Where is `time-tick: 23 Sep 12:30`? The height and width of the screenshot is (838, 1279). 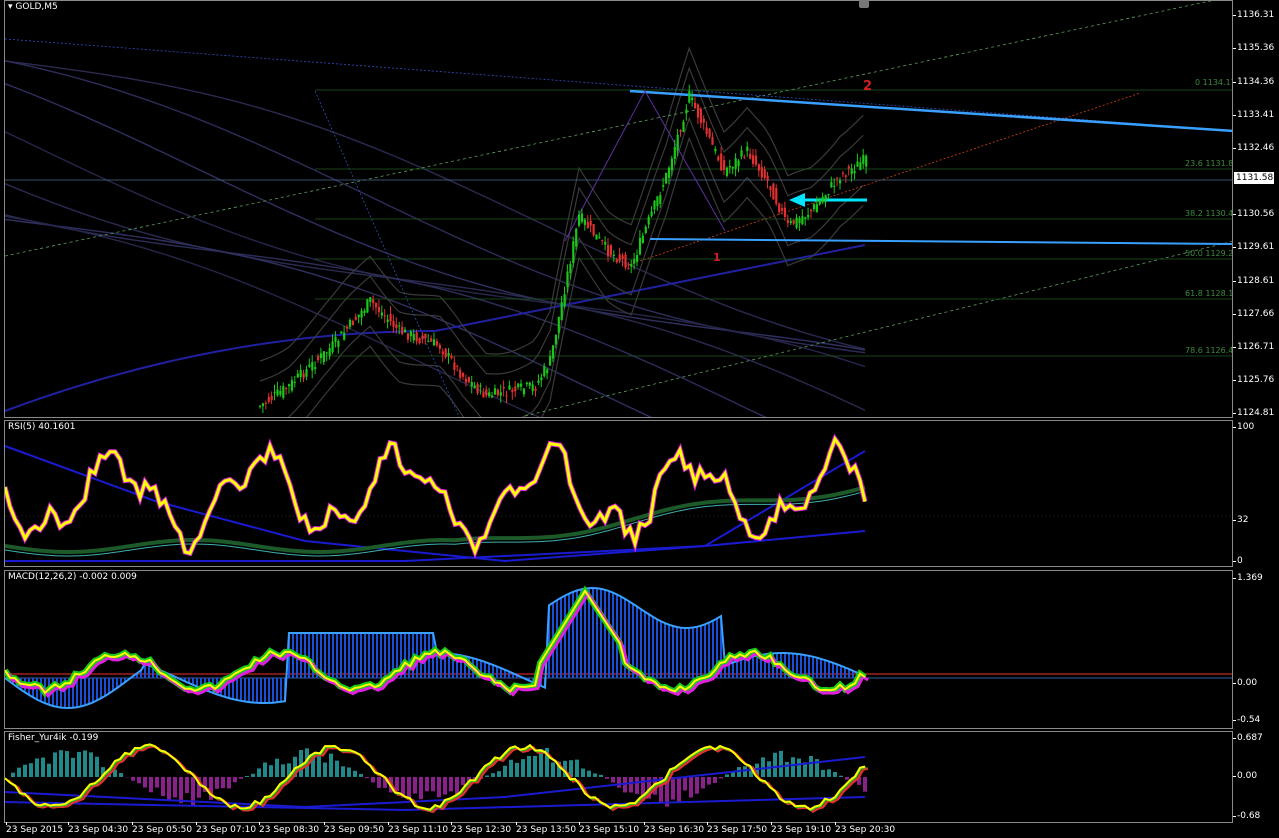
time-tick: 23 Sep 12:30 is located at coordinates (481, 828).